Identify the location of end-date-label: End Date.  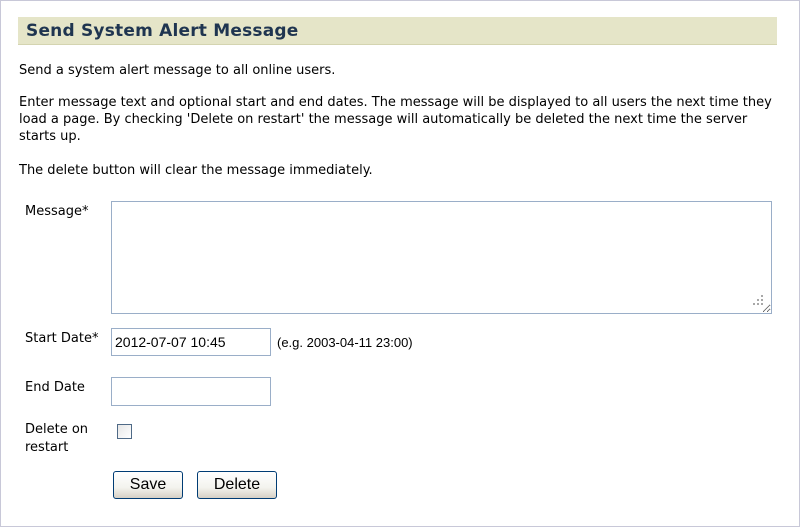
(55, 387).